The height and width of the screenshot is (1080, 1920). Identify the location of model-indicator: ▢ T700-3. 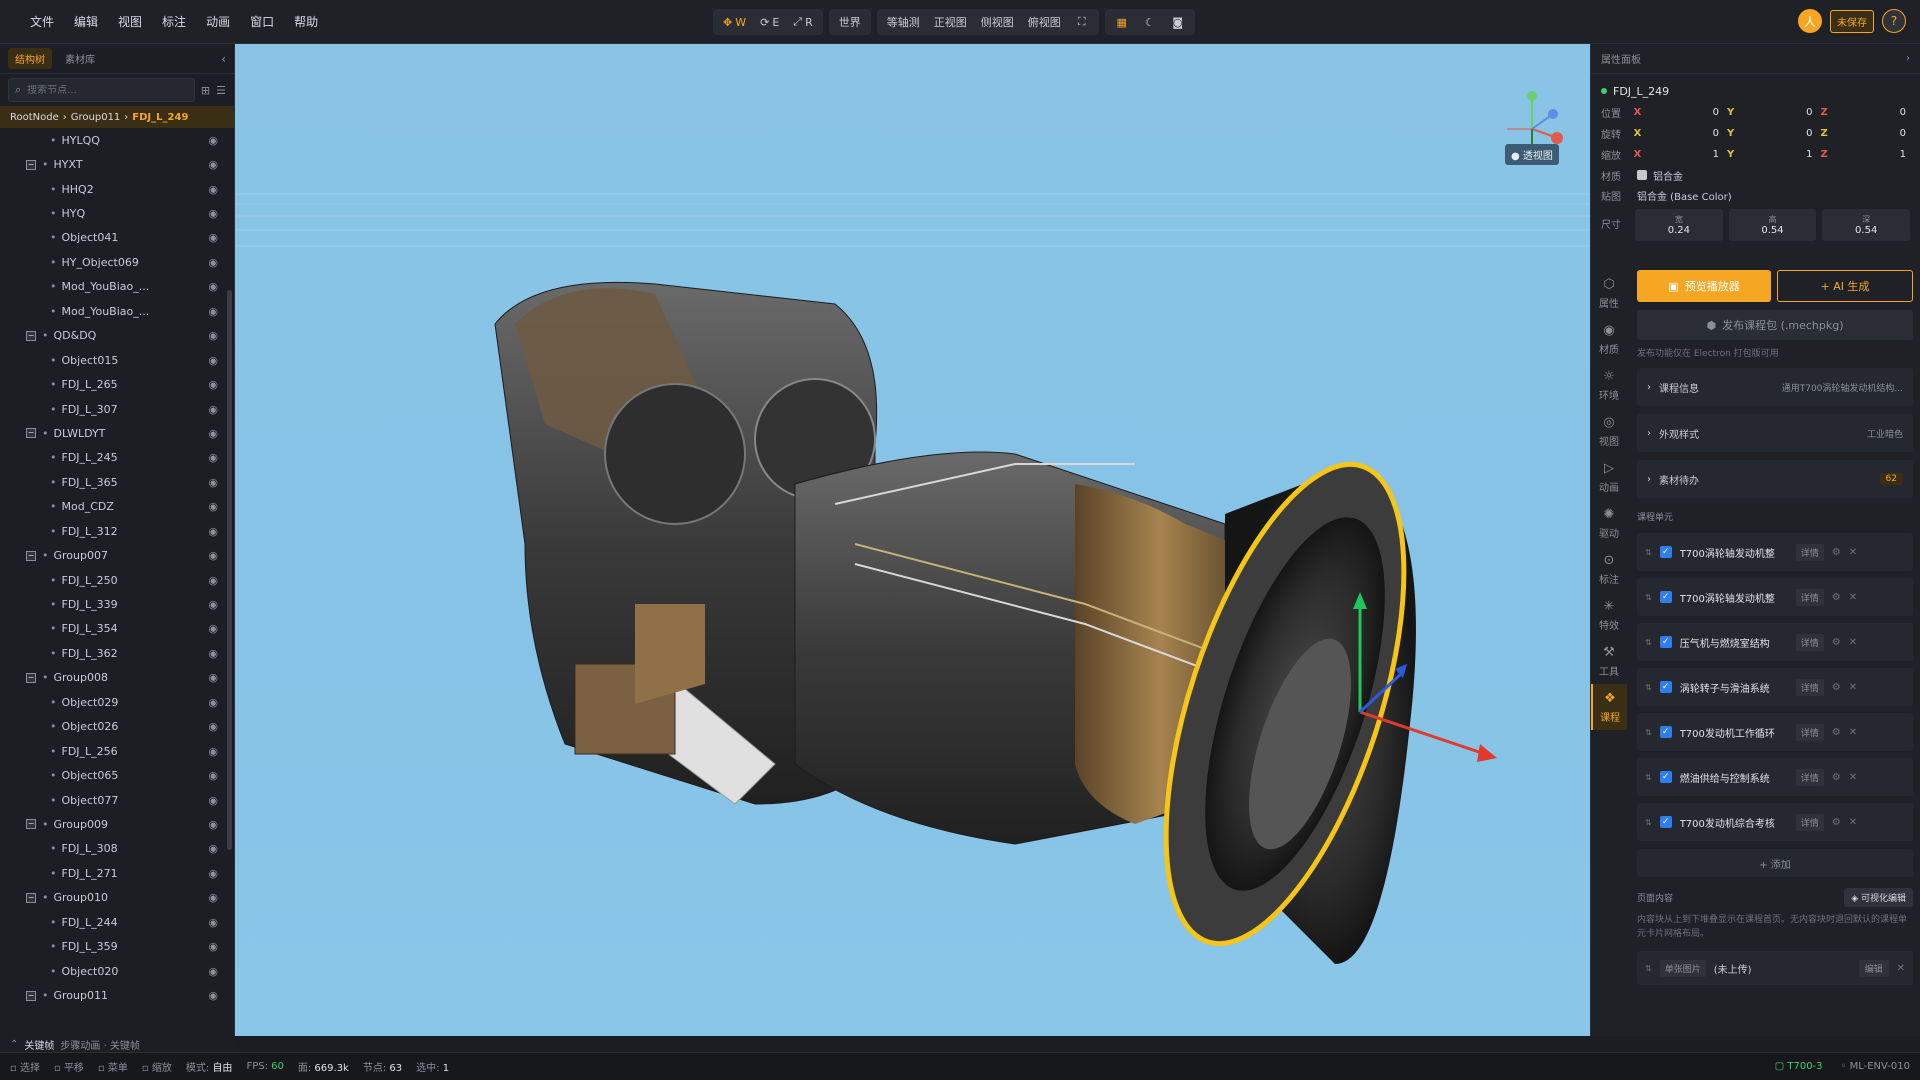
(1799, 1066).